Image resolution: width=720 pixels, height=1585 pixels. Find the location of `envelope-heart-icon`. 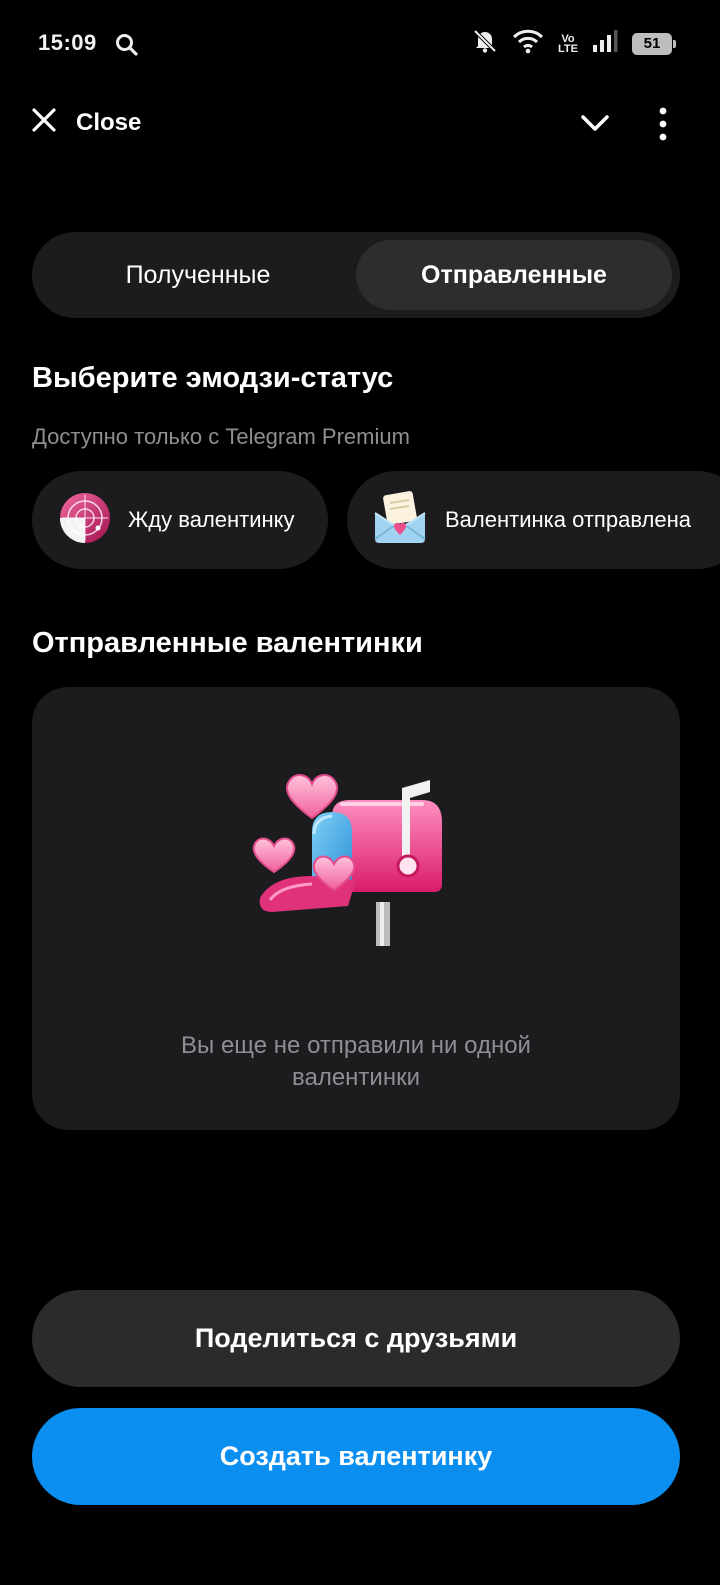

envelope-heart-icon is located at coordinates (400, 520).